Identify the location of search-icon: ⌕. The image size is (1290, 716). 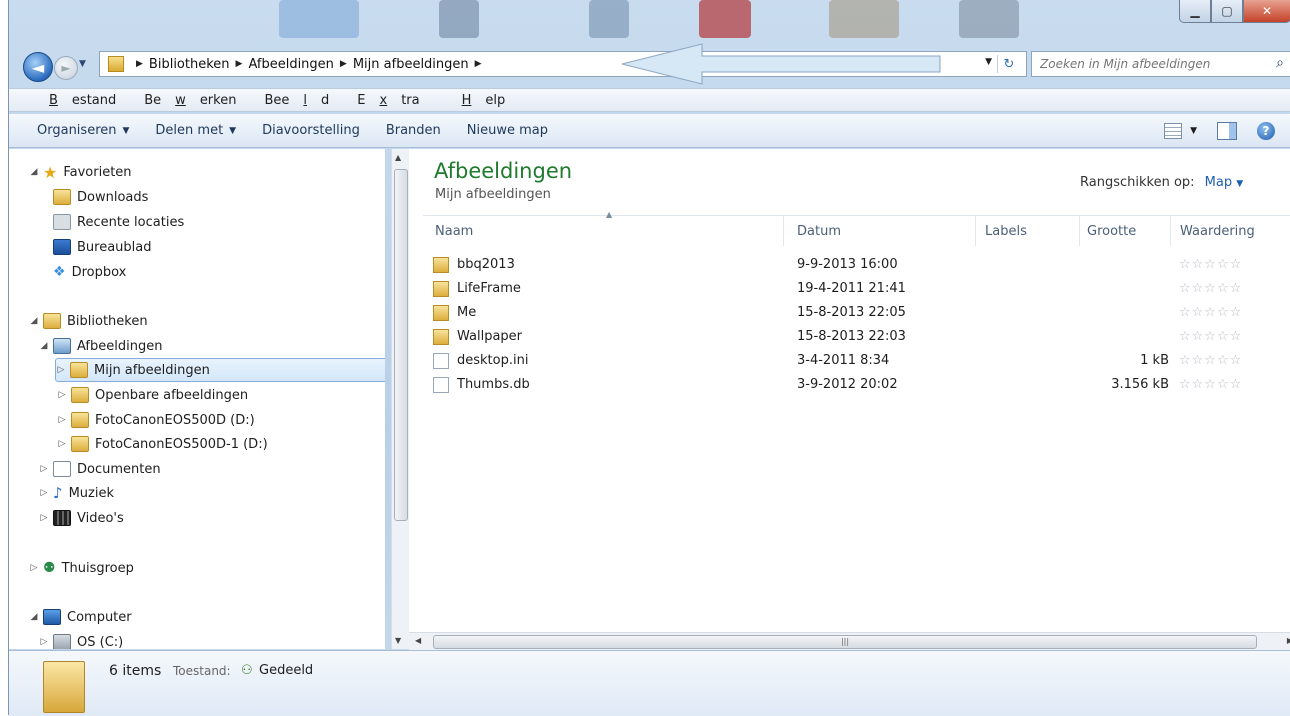
(1280, 63).